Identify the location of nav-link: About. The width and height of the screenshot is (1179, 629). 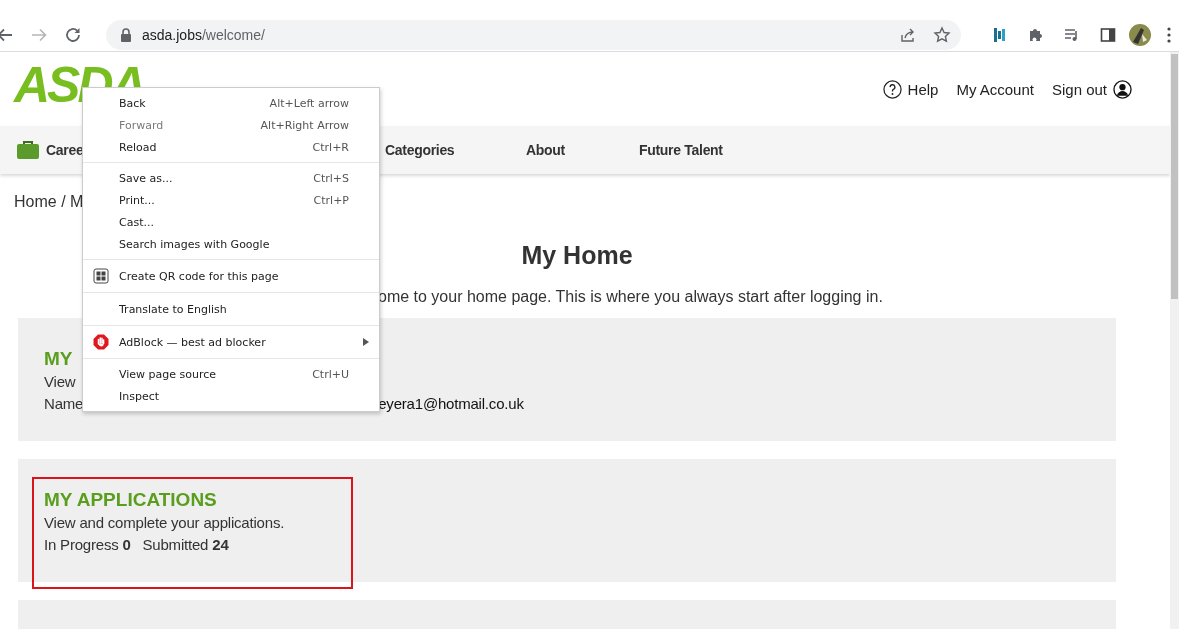
(545, 150).